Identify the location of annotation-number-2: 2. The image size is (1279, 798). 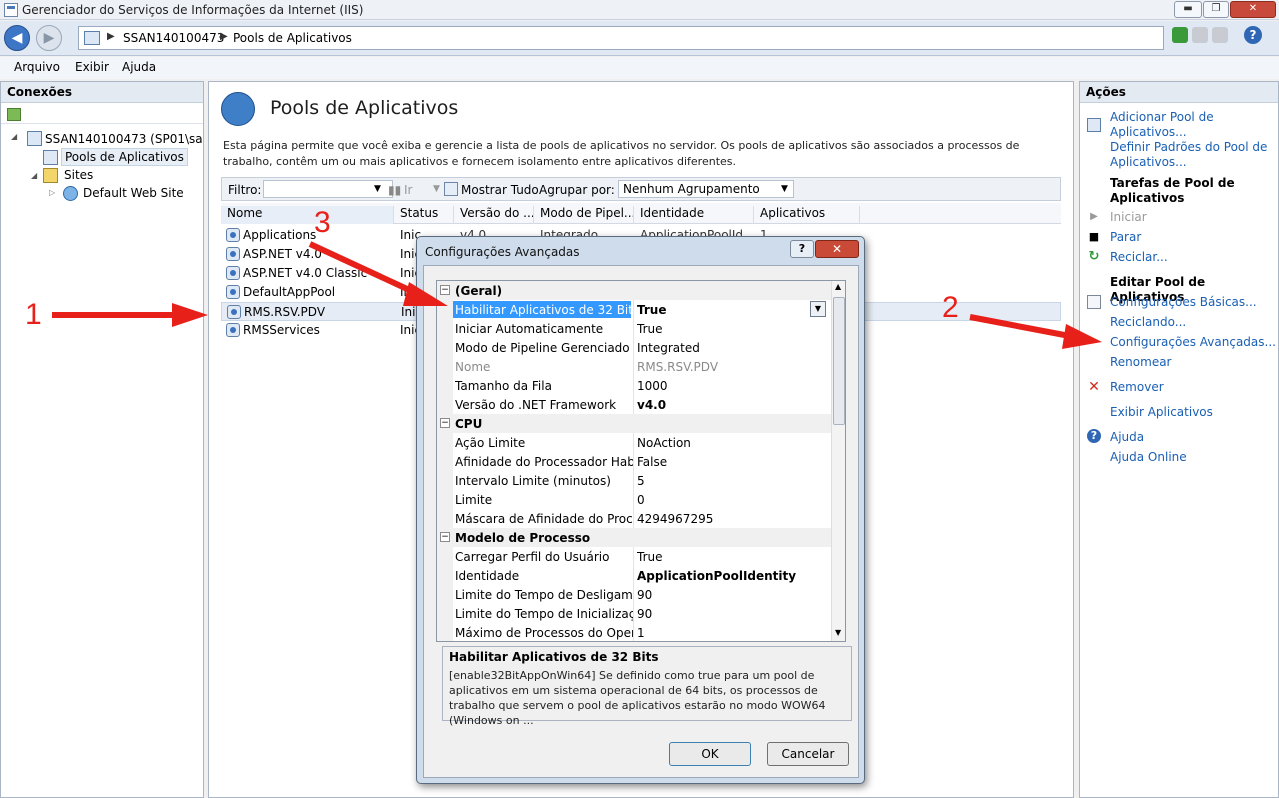
(950, 307).